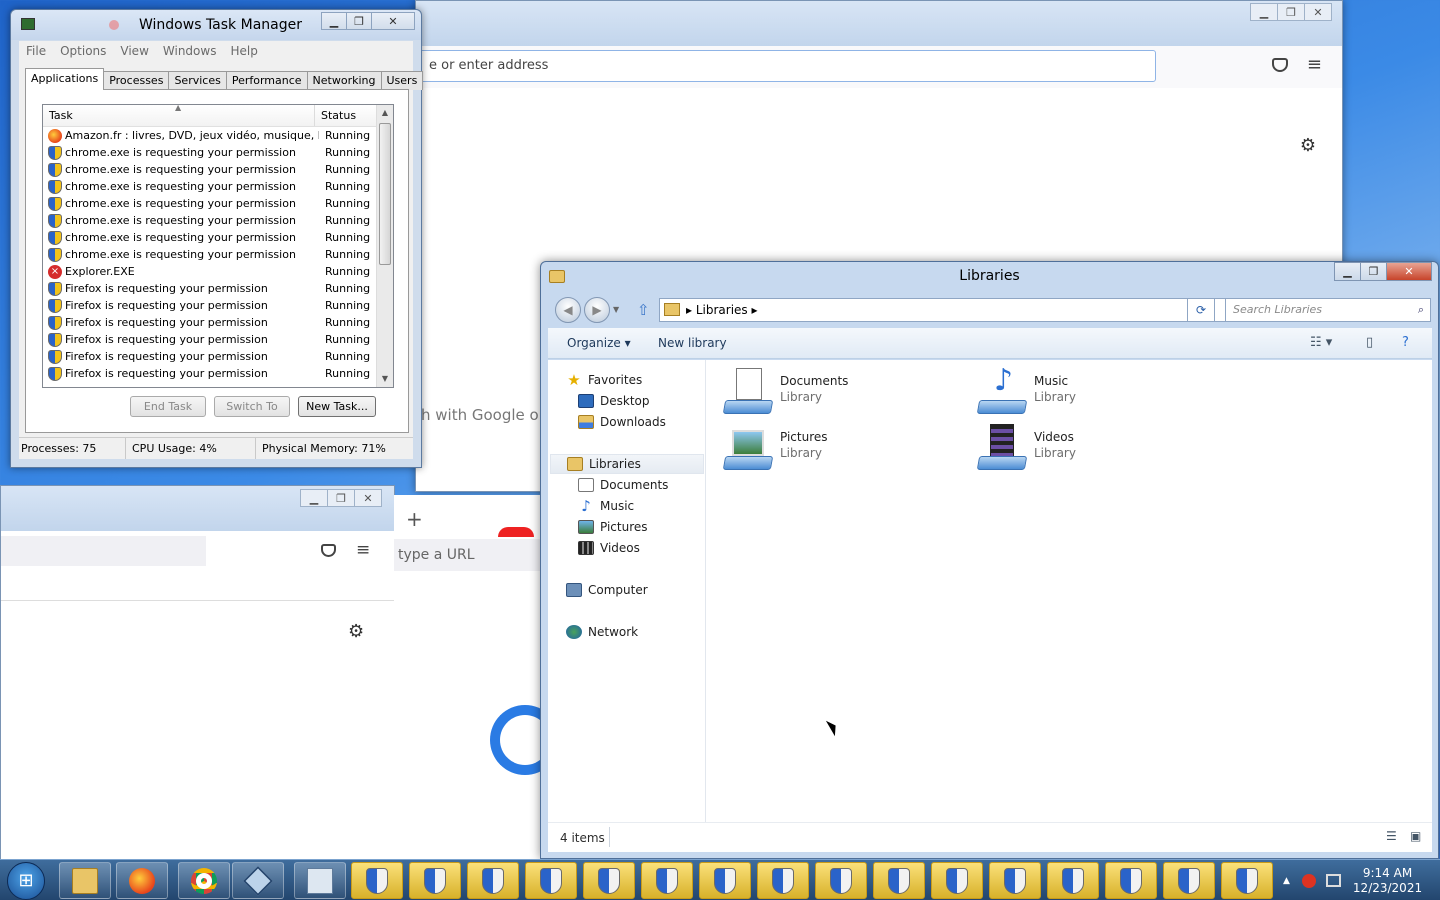 The width and height of the screenshot is (1440, 900). What do you see at coordinates (786, 66) in the screenshot?
I see `address-bar: e or enter address` at bounding box center [786, 66].